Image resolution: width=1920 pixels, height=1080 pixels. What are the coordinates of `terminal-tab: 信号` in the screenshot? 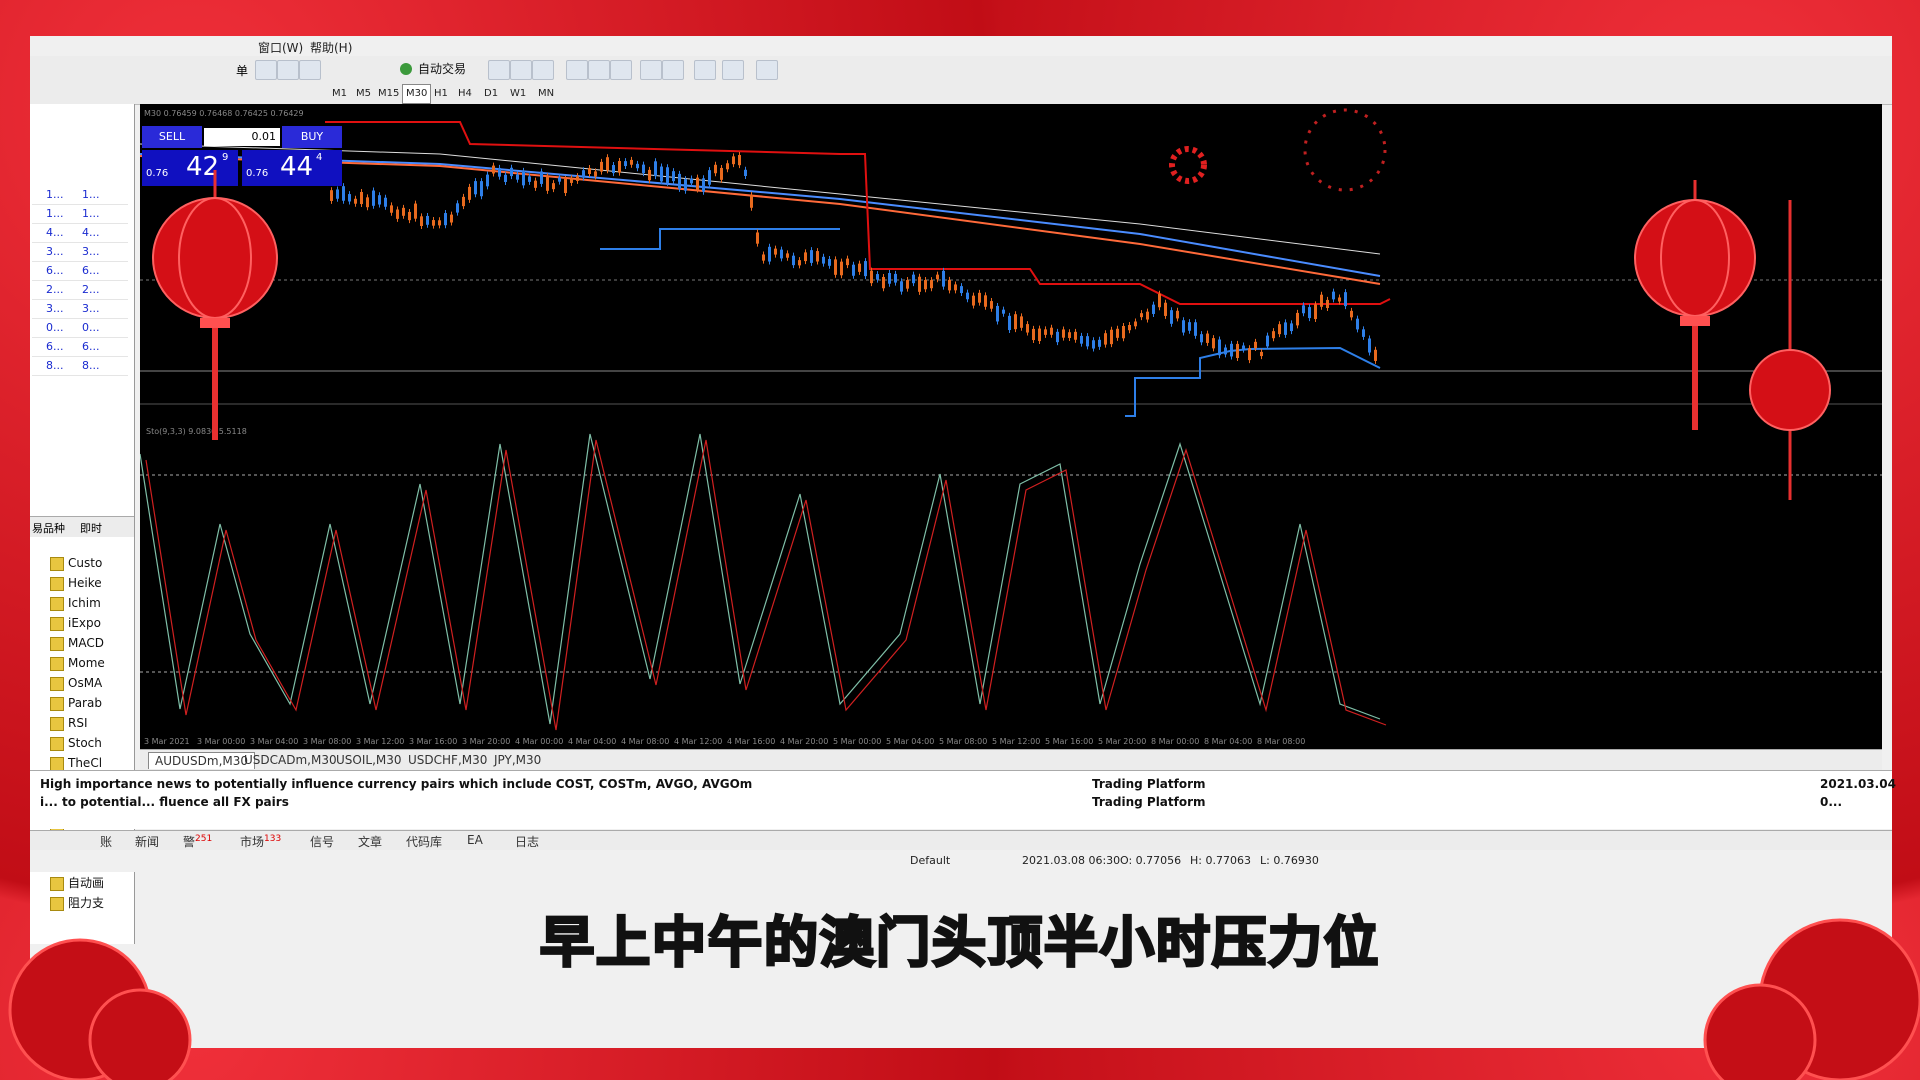 It's located at (322, 841).